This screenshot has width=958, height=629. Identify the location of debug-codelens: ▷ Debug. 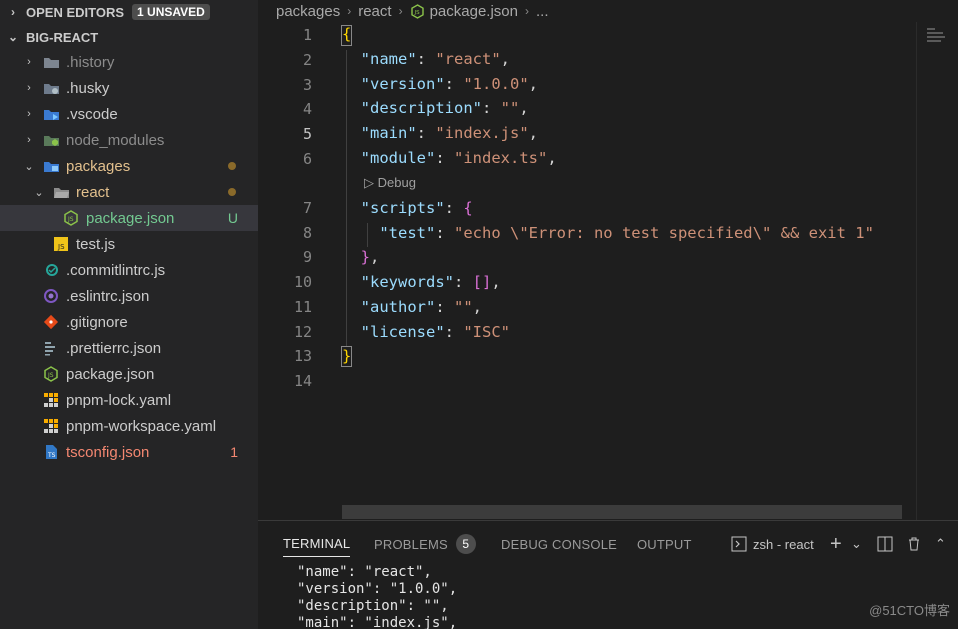
(390, 183).